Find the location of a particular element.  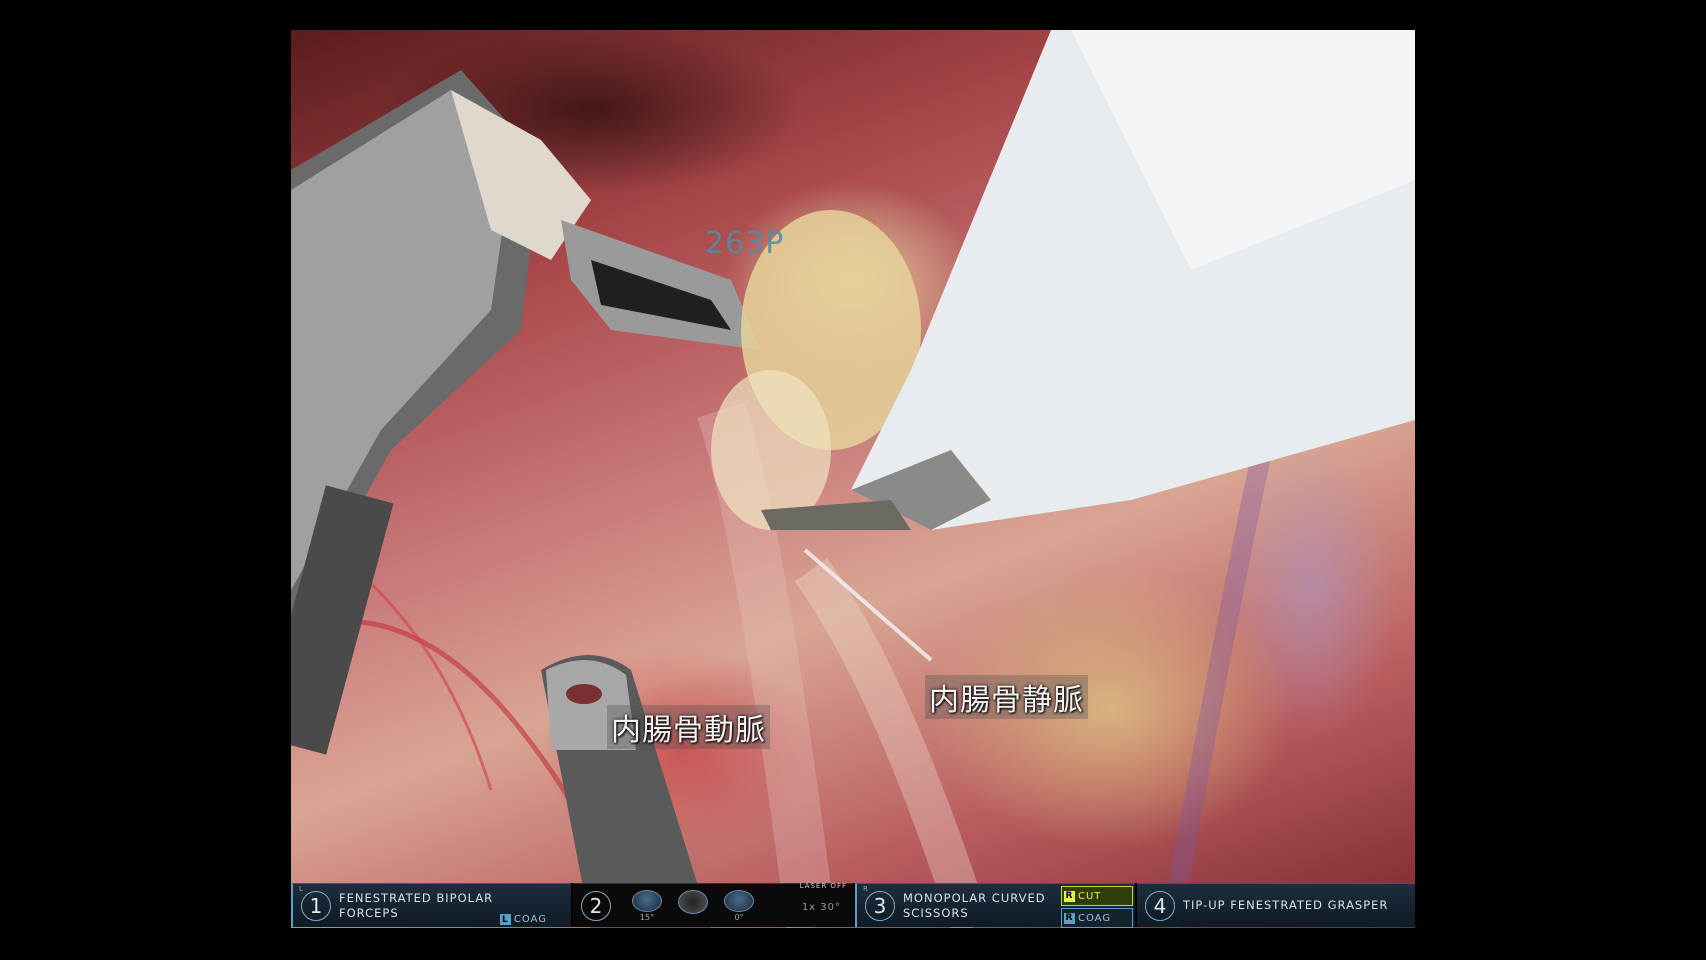

arm-number: 2 is located at coordinates (596, 905).